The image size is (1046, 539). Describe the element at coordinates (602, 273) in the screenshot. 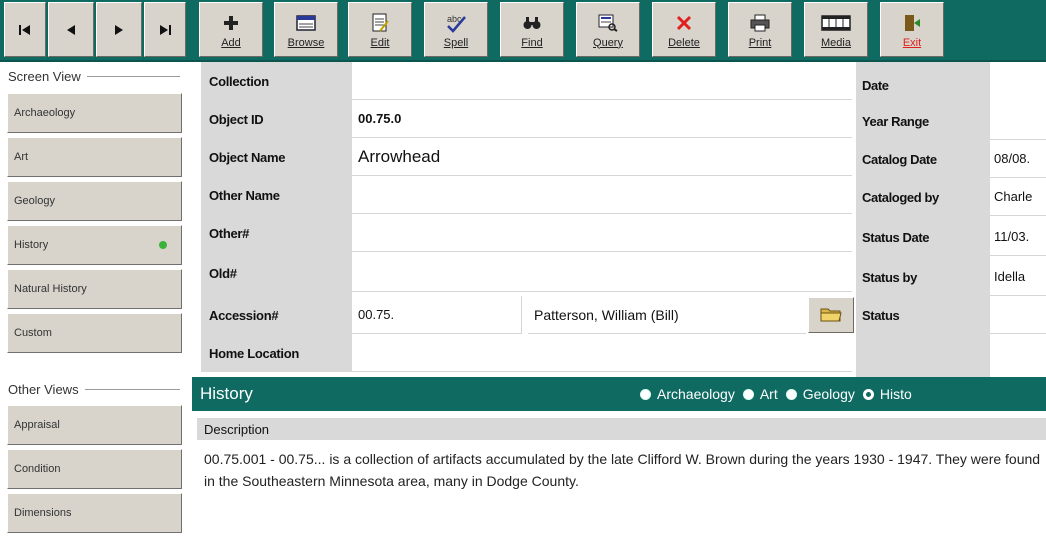

I see `old-number-field` at that location.